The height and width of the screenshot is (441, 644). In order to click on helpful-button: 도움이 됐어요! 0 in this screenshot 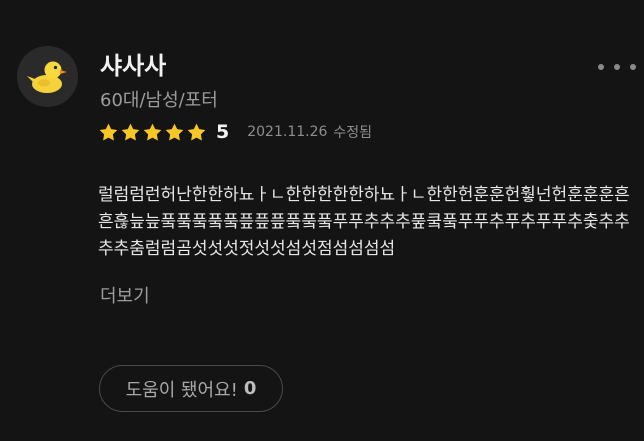, I will do `click(191, 388)`.